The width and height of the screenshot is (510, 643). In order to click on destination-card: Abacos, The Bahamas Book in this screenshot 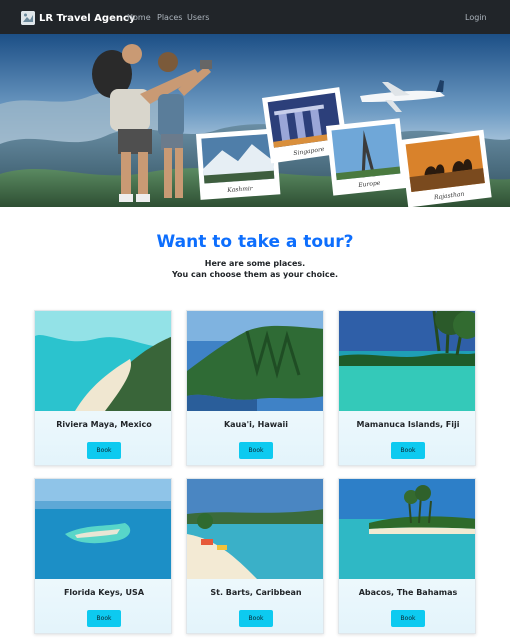, I will do `click(407, 556)`.